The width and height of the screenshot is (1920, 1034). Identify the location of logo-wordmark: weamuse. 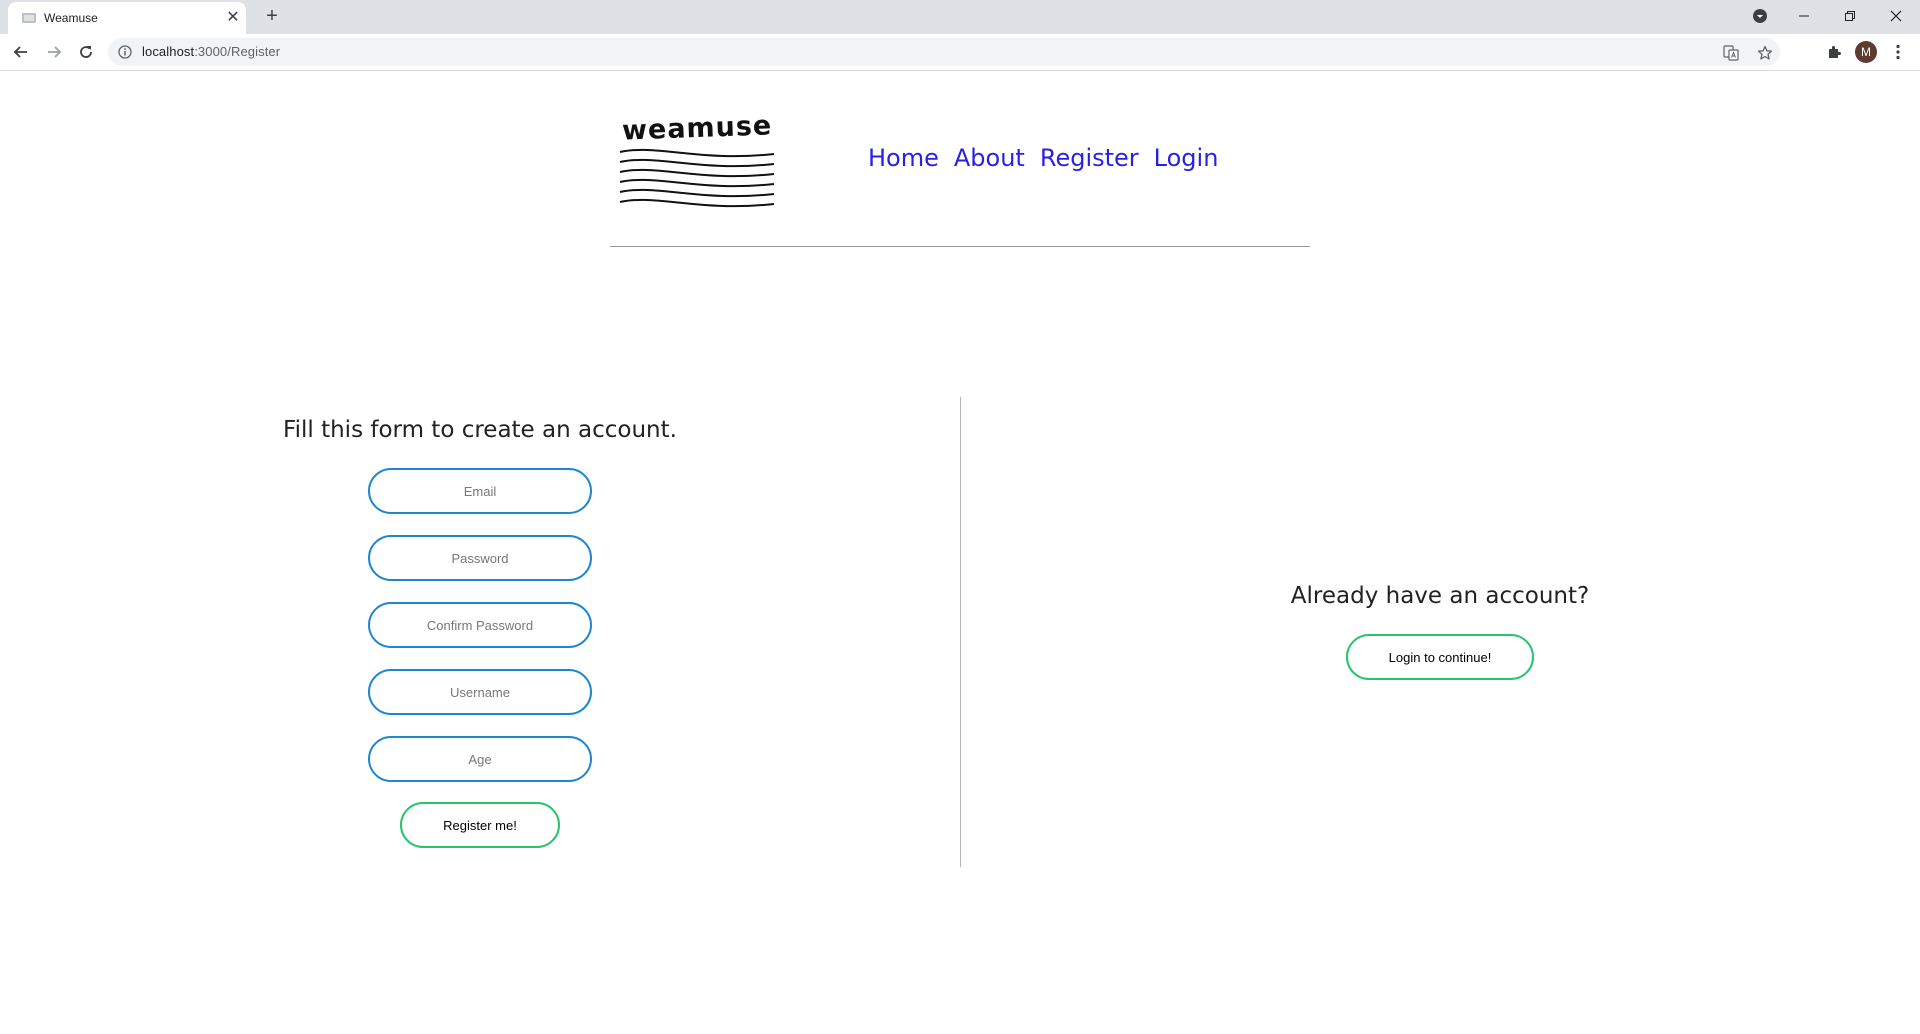
(697, 128).